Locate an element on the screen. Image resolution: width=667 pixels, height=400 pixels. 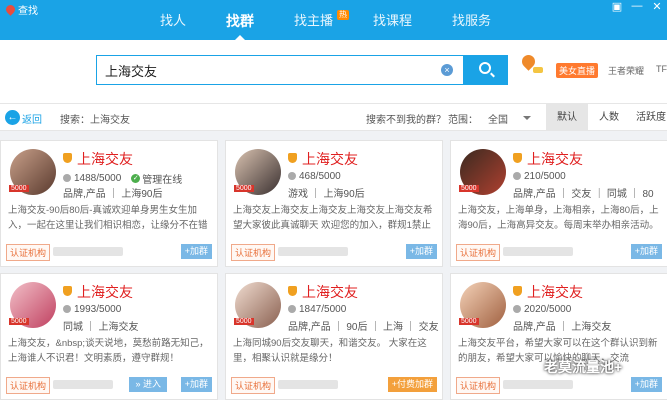
tab-find-streamers: 找主播 热 is located at coordinates (313, 20).